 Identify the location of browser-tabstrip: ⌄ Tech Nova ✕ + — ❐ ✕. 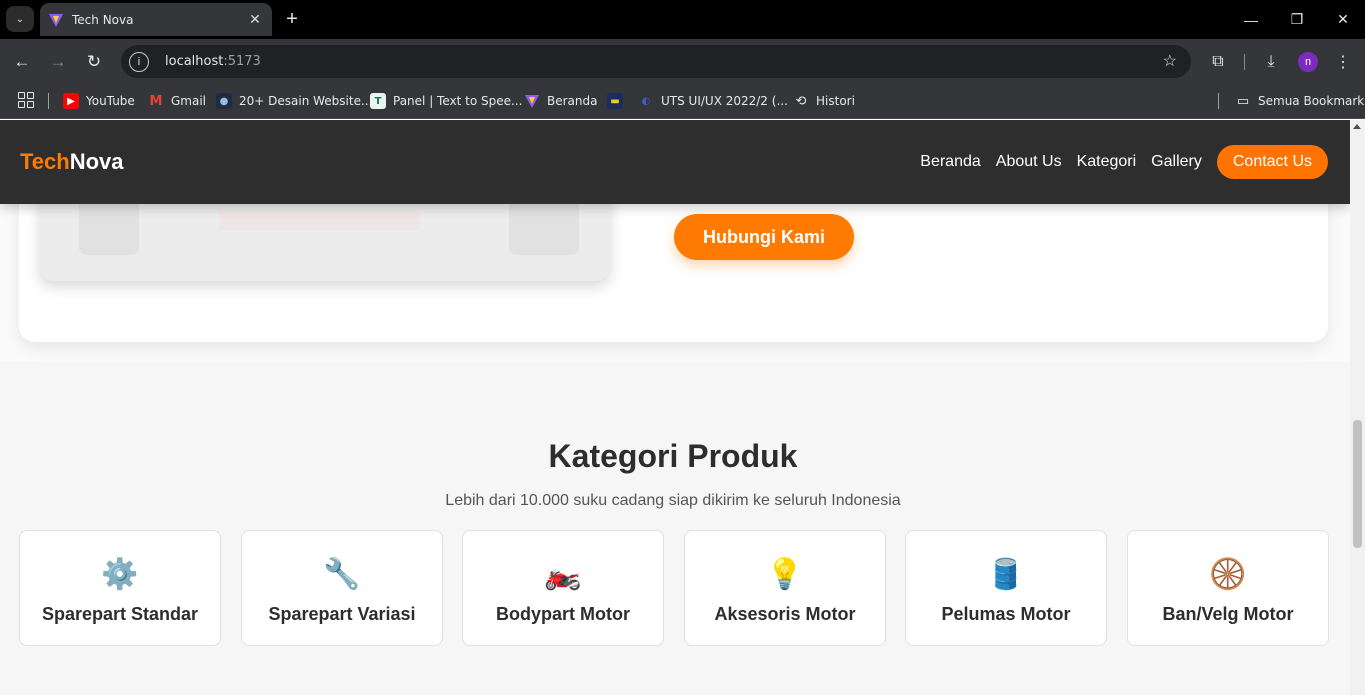
(682, 19).